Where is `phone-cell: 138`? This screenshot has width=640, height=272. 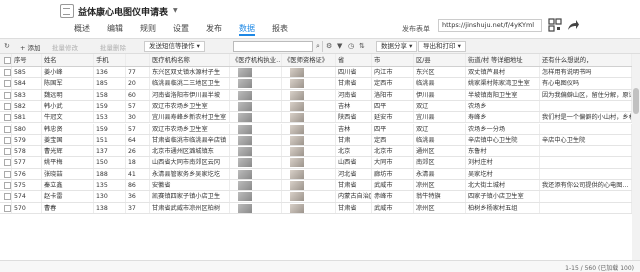 phone-cell: 138 is located at coordinates (110, 207).